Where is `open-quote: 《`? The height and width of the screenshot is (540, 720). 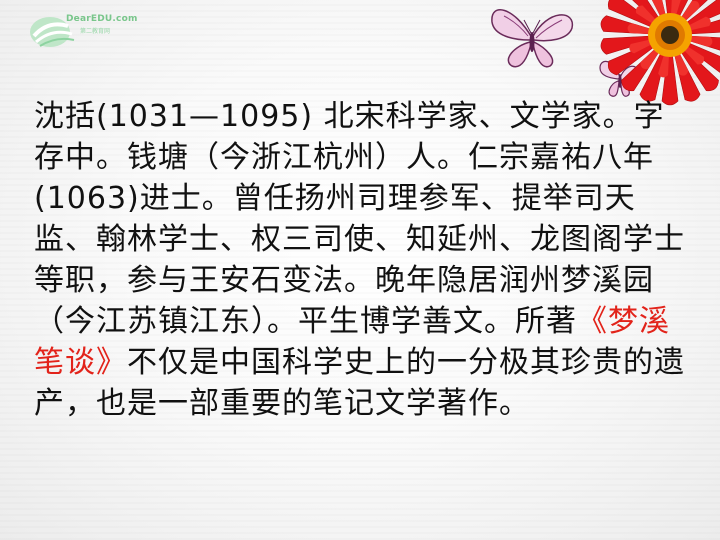
open-quote: 《 is located at coordinates (592, 321).